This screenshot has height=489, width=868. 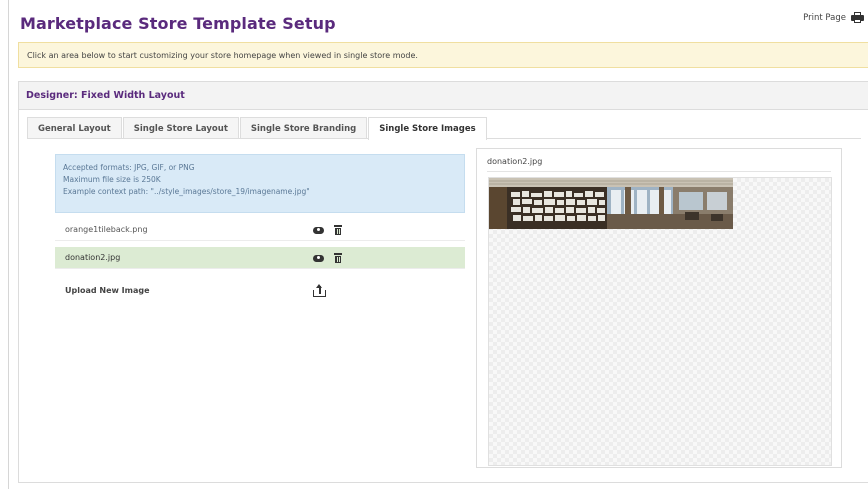 I want to click on page-title: Marketplace Store Template Setup, so click(x=178, y=23).